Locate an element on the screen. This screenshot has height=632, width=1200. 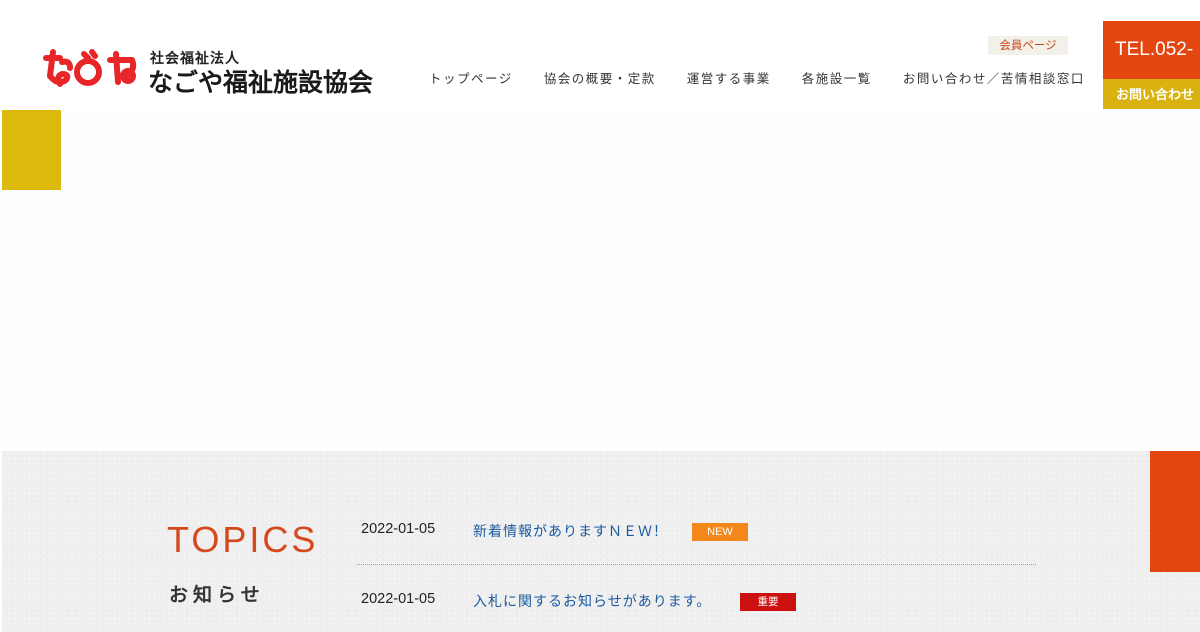
member-page-button: 会員ページ is located at coordinates (1028, 45).